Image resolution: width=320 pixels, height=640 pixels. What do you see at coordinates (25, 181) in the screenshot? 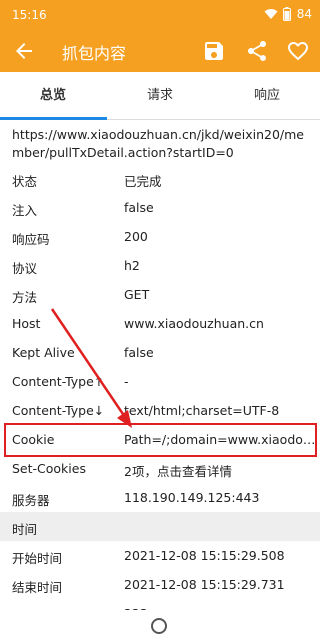
I see `row-key: 状态` at bounding box center [25, 181].